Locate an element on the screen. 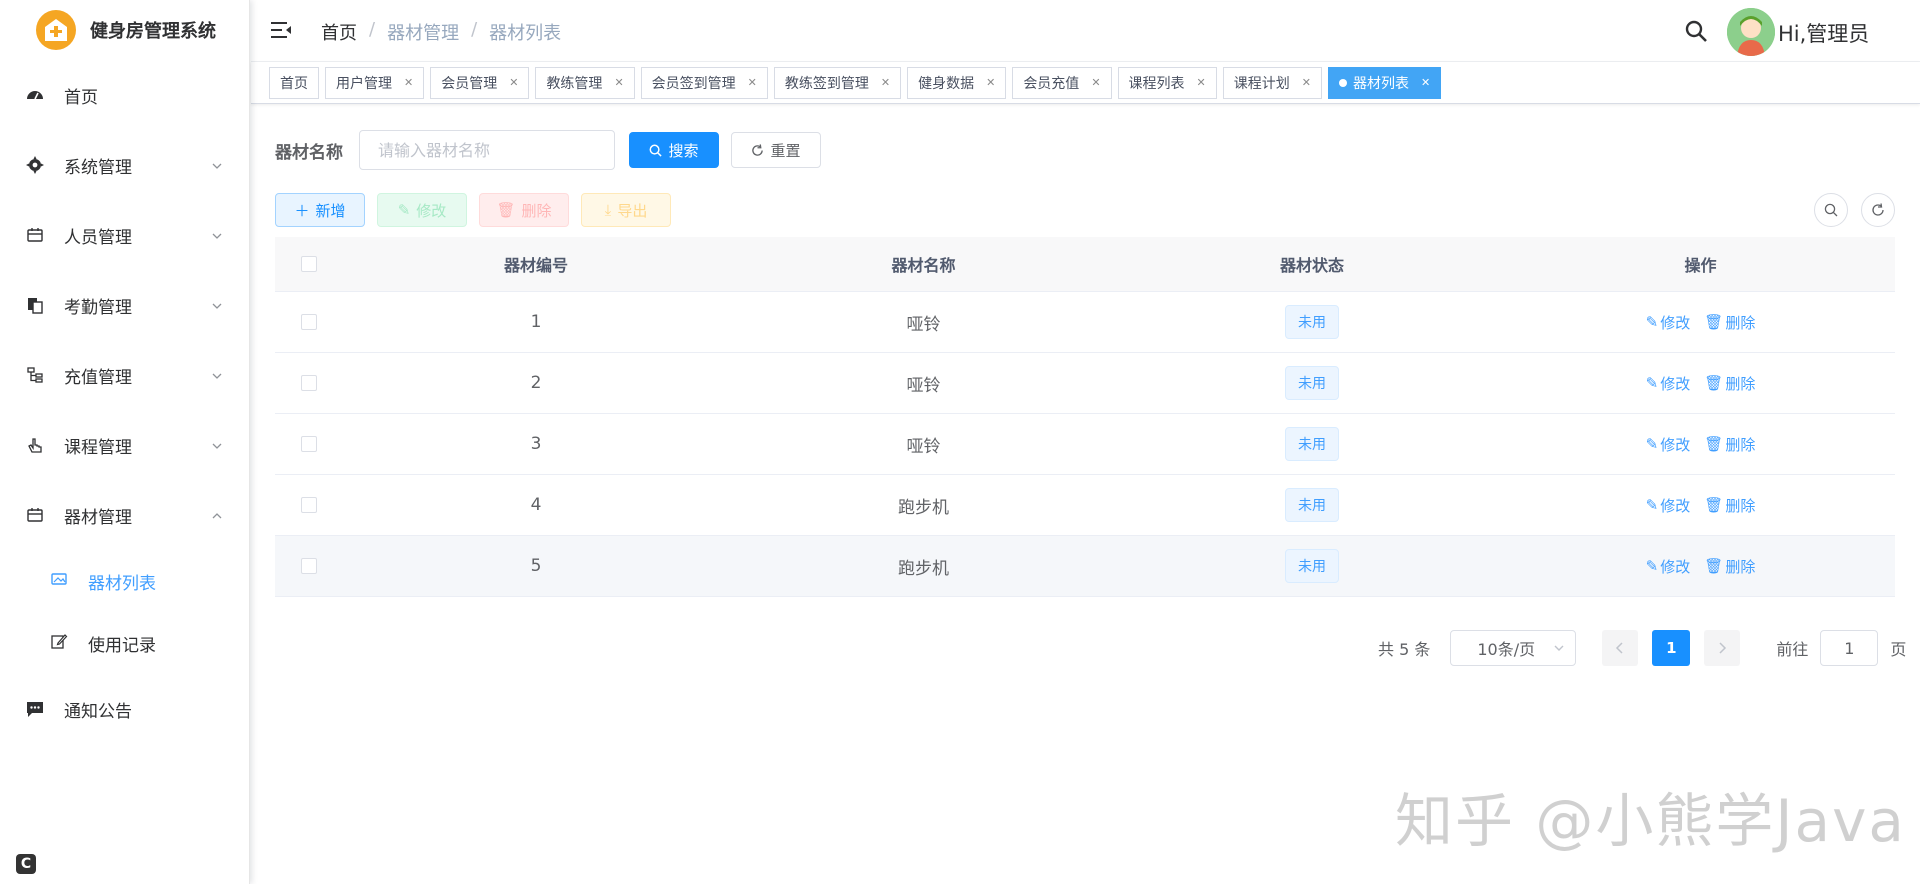 This screenshot has height=884, width=1920. page-number: 1 is located at coordinates (1671, 648).